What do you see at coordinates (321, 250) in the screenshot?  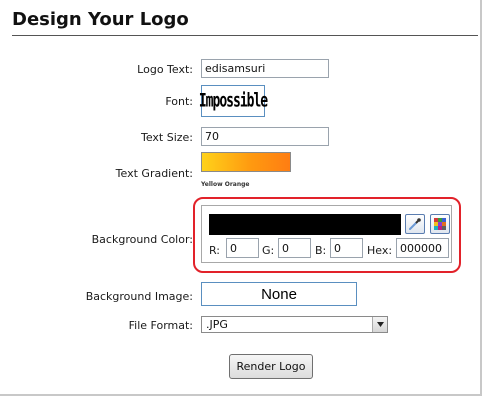 I see `b-label: B:` at bounding box center [321, 250].